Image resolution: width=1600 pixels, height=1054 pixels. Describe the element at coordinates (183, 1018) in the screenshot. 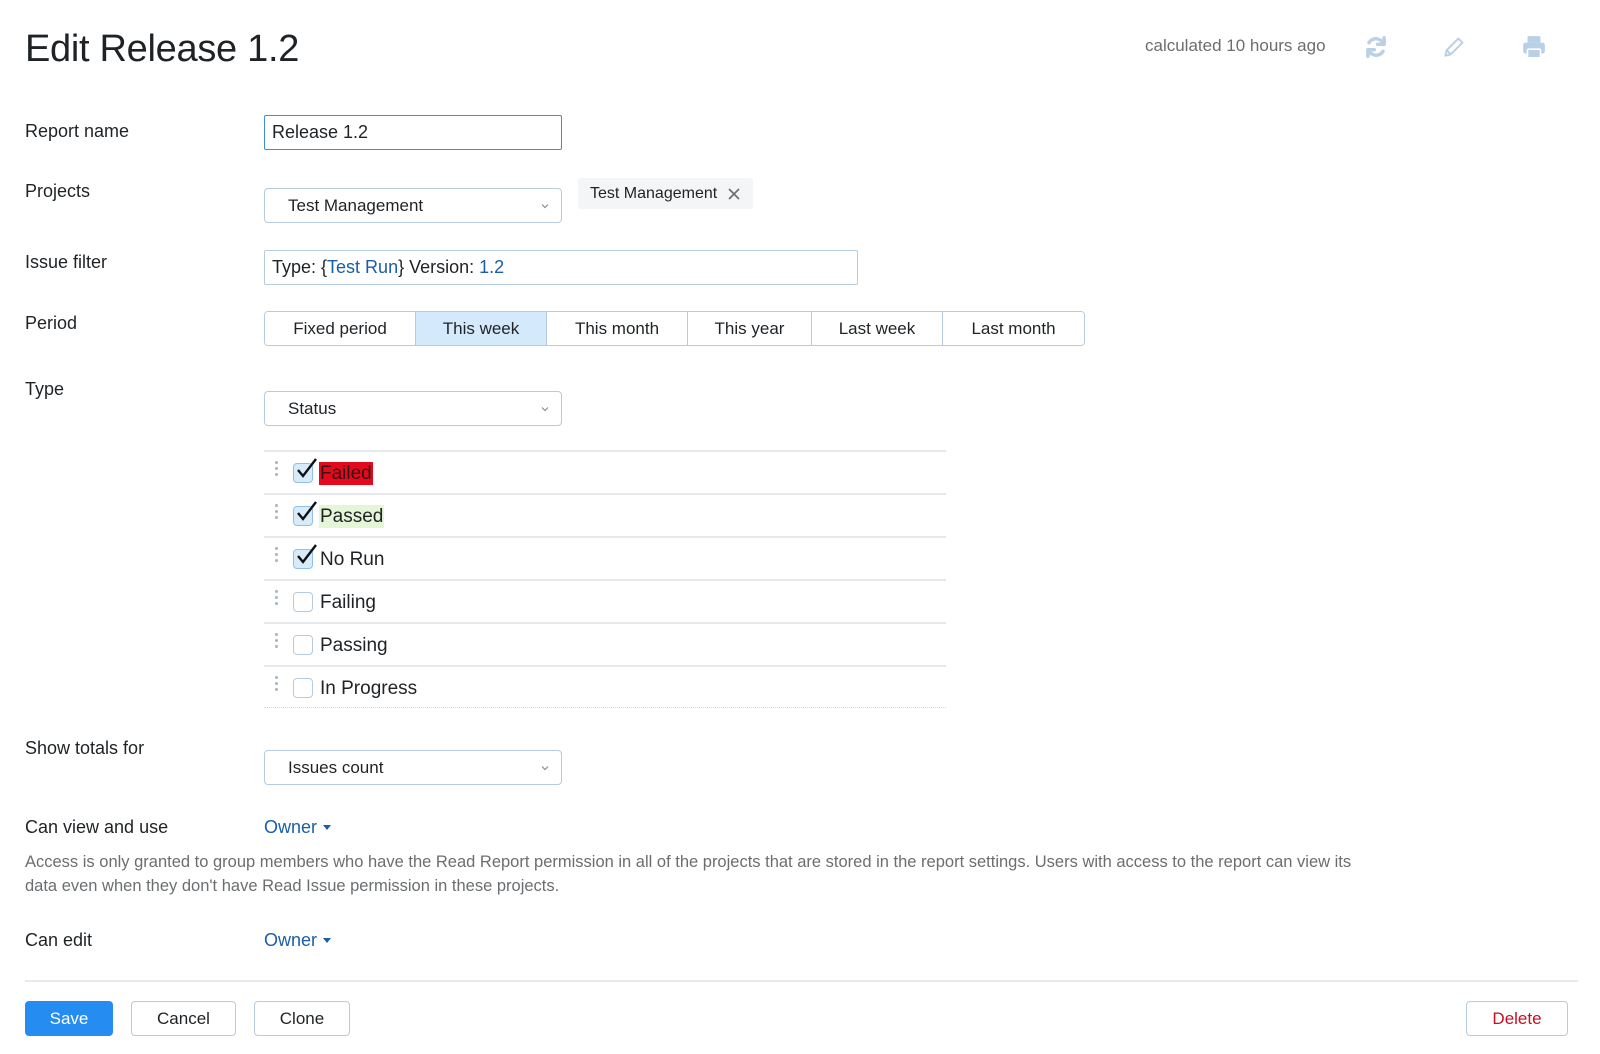

I see `cancel-button: Cancel` at that location.